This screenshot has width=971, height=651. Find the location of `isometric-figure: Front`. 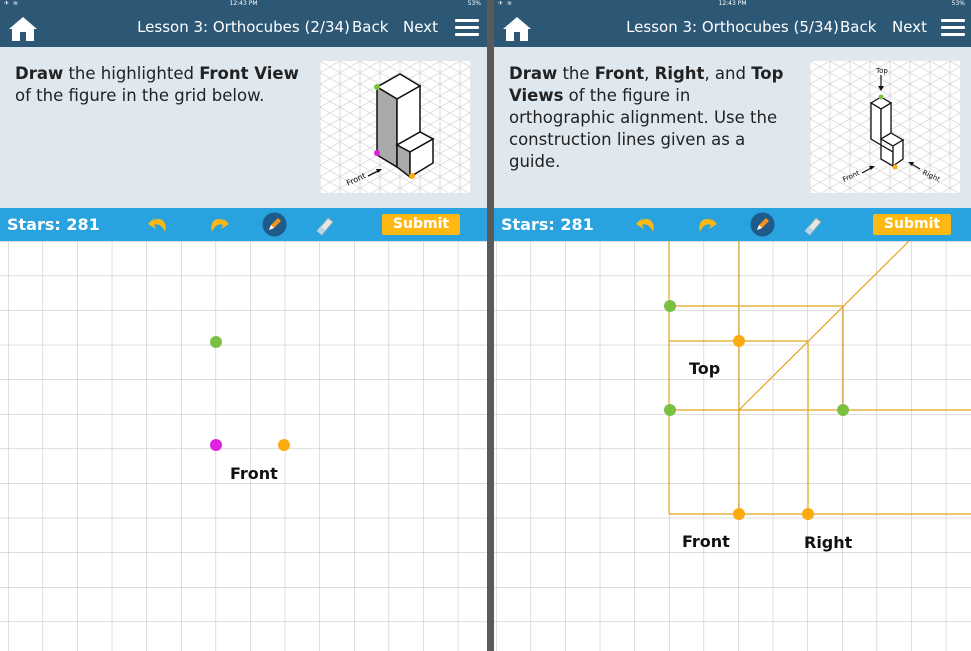

isometric-figure: Front is located at coordinates (395, 127).